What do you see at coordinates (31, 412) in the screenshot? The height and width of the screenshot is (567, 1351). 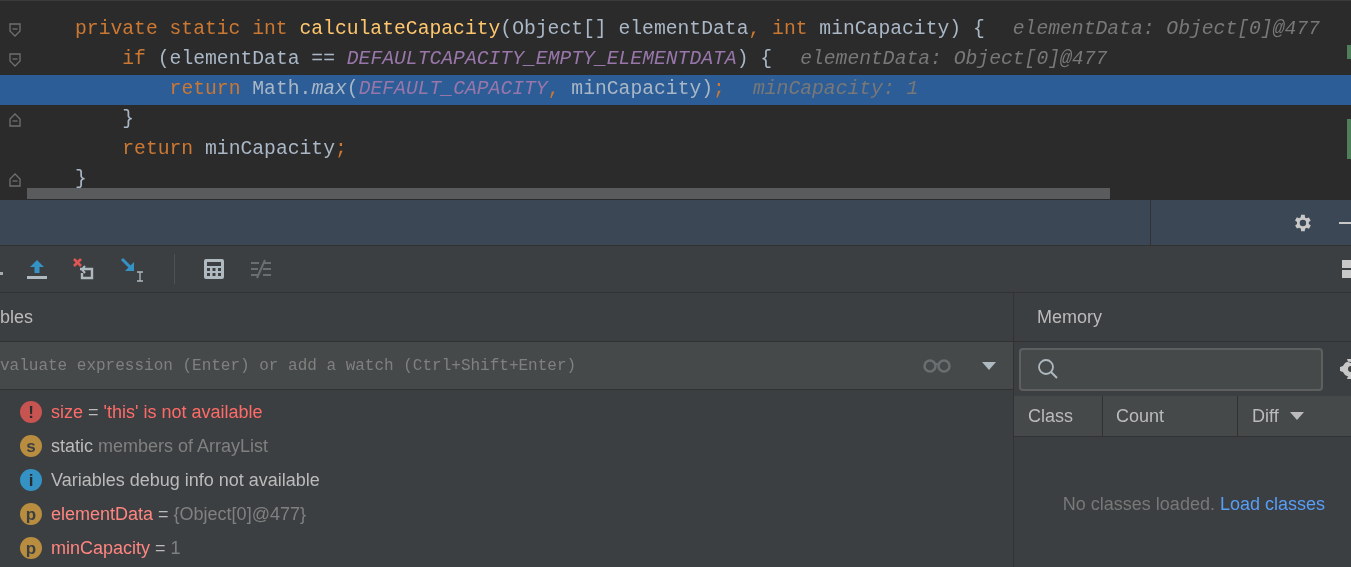 I see `error-badge-icon: !` at bounding box center [31, 412].